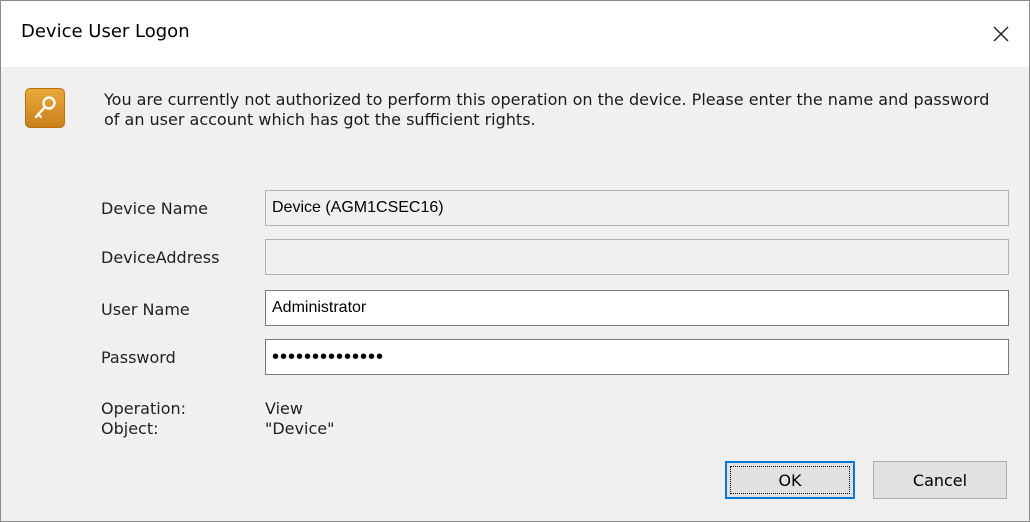 The width and height of the screenshot is (1030, 522). Describe the element at coordinates (515, 34) in the screenshot. I see `title-bar: Device User Logon` at that location.